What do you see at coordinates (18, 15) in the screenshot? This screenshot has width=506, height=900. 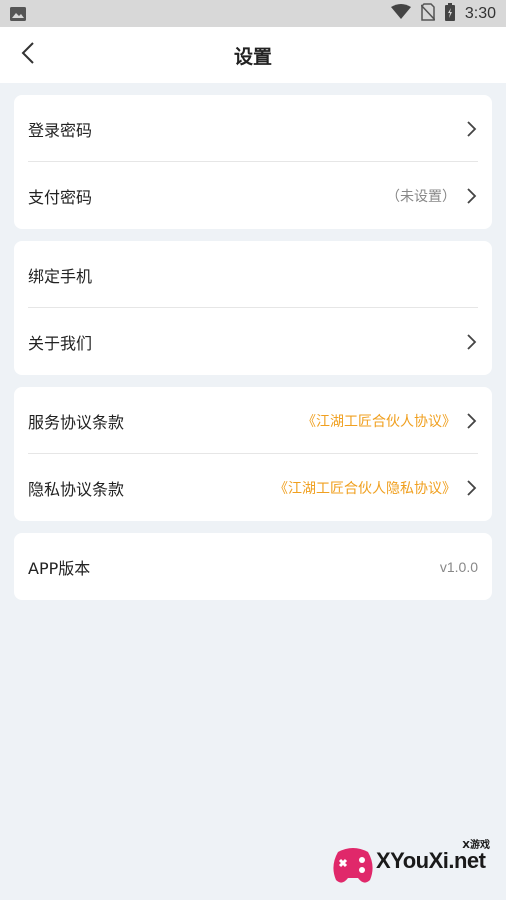 I see `image-icon` at bounding box center [18, 15].